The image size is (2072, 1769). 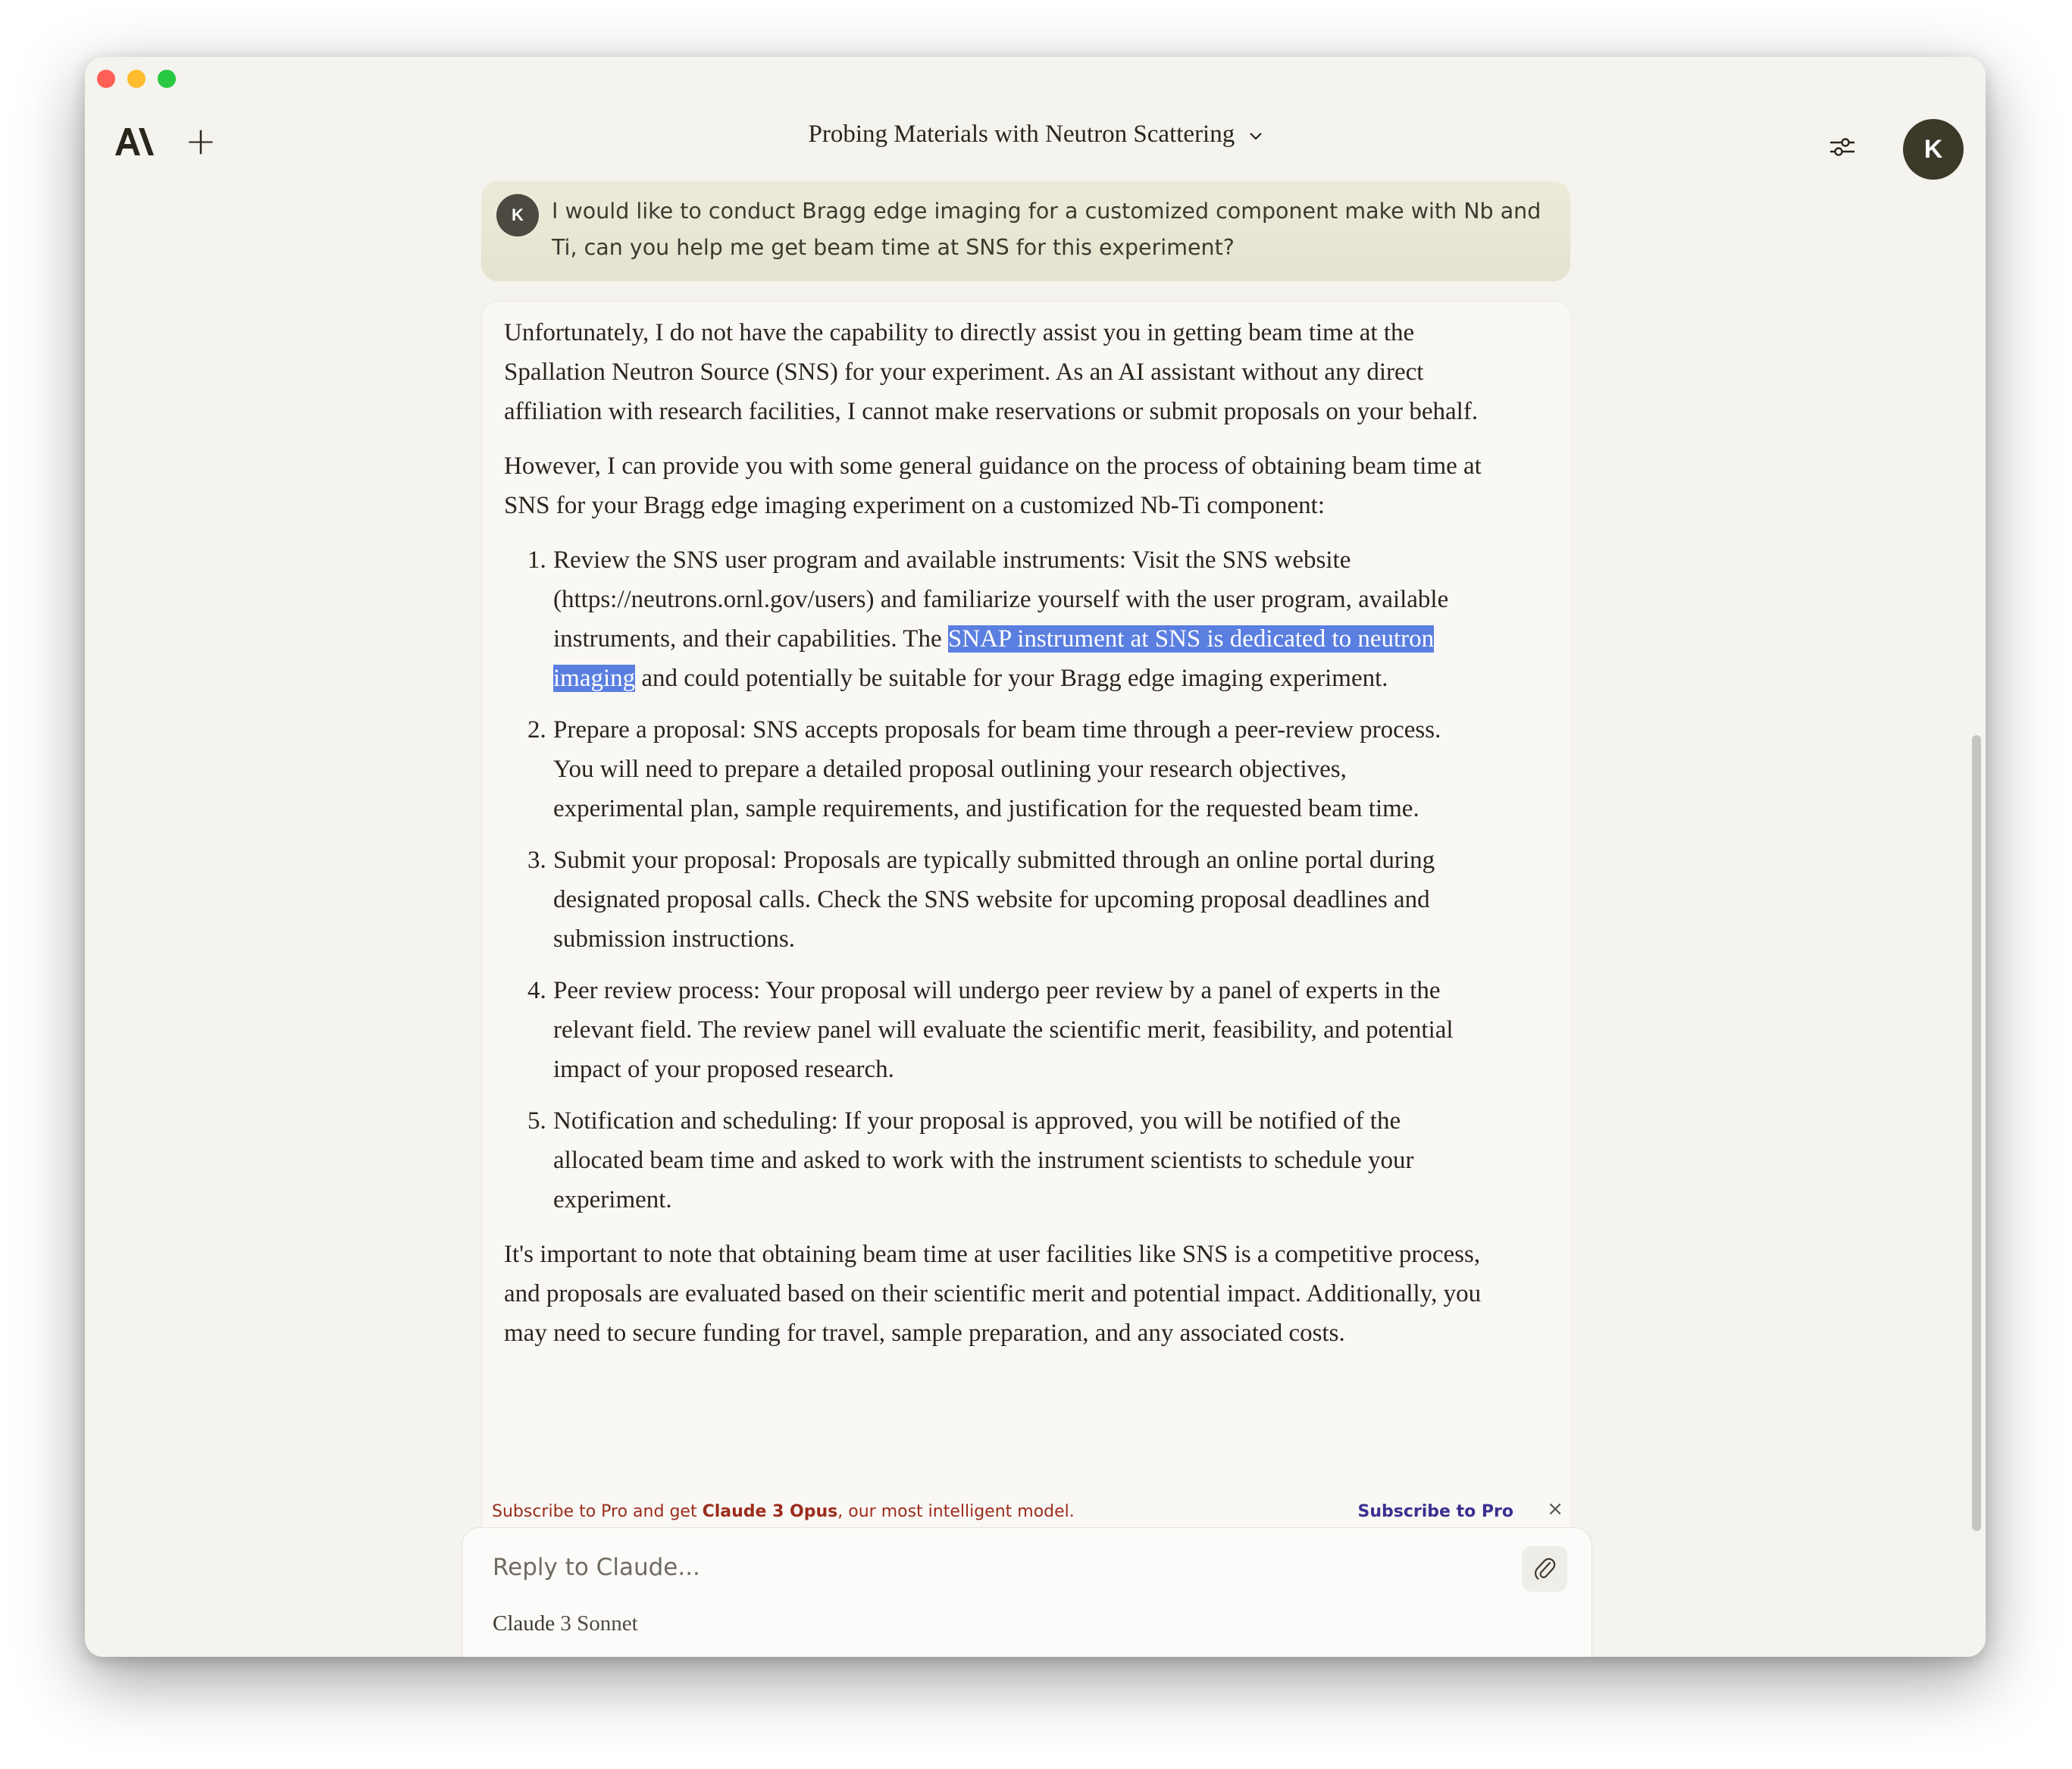 I want to click on user-message-avatar: K, so click(x=517, y=215).